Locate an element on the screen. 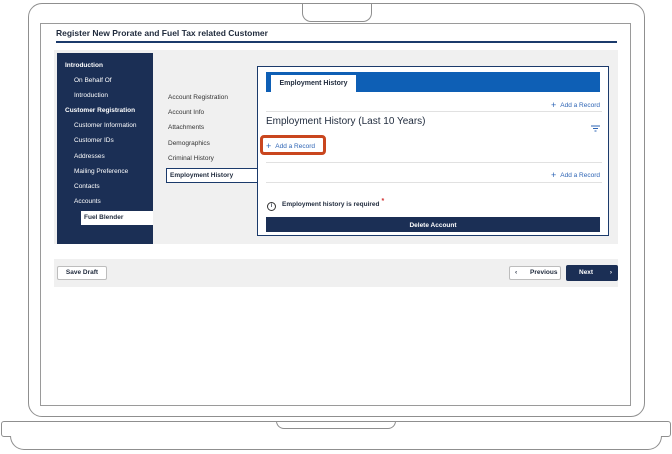  required-message-text: Employment history is required is located at coordinates (331, 204).